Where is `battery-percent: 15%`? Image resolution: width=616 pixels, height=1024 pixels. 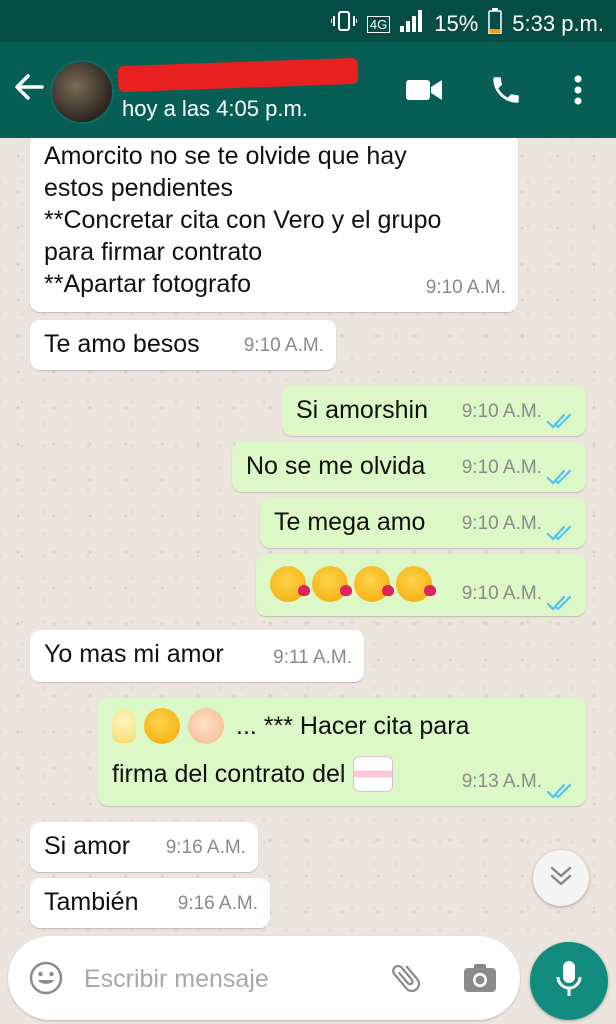
battery-percent: 15% is located at coordinates (456, 23).